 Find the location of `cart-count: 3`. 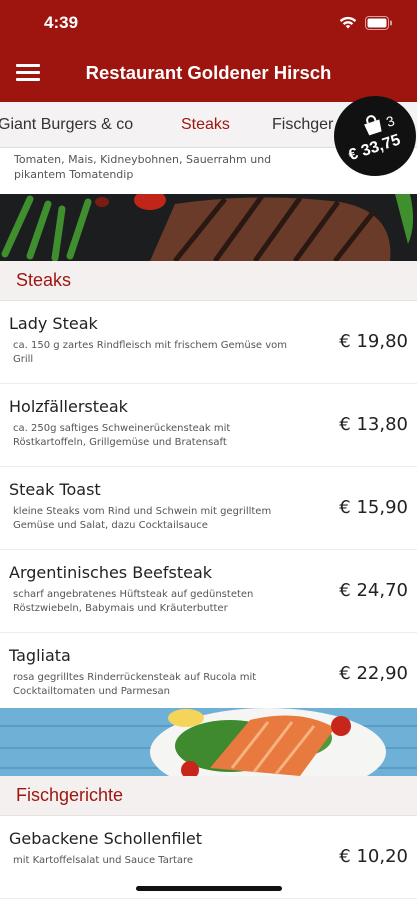

cart-count: 3 is located at coordinates (390, 121).